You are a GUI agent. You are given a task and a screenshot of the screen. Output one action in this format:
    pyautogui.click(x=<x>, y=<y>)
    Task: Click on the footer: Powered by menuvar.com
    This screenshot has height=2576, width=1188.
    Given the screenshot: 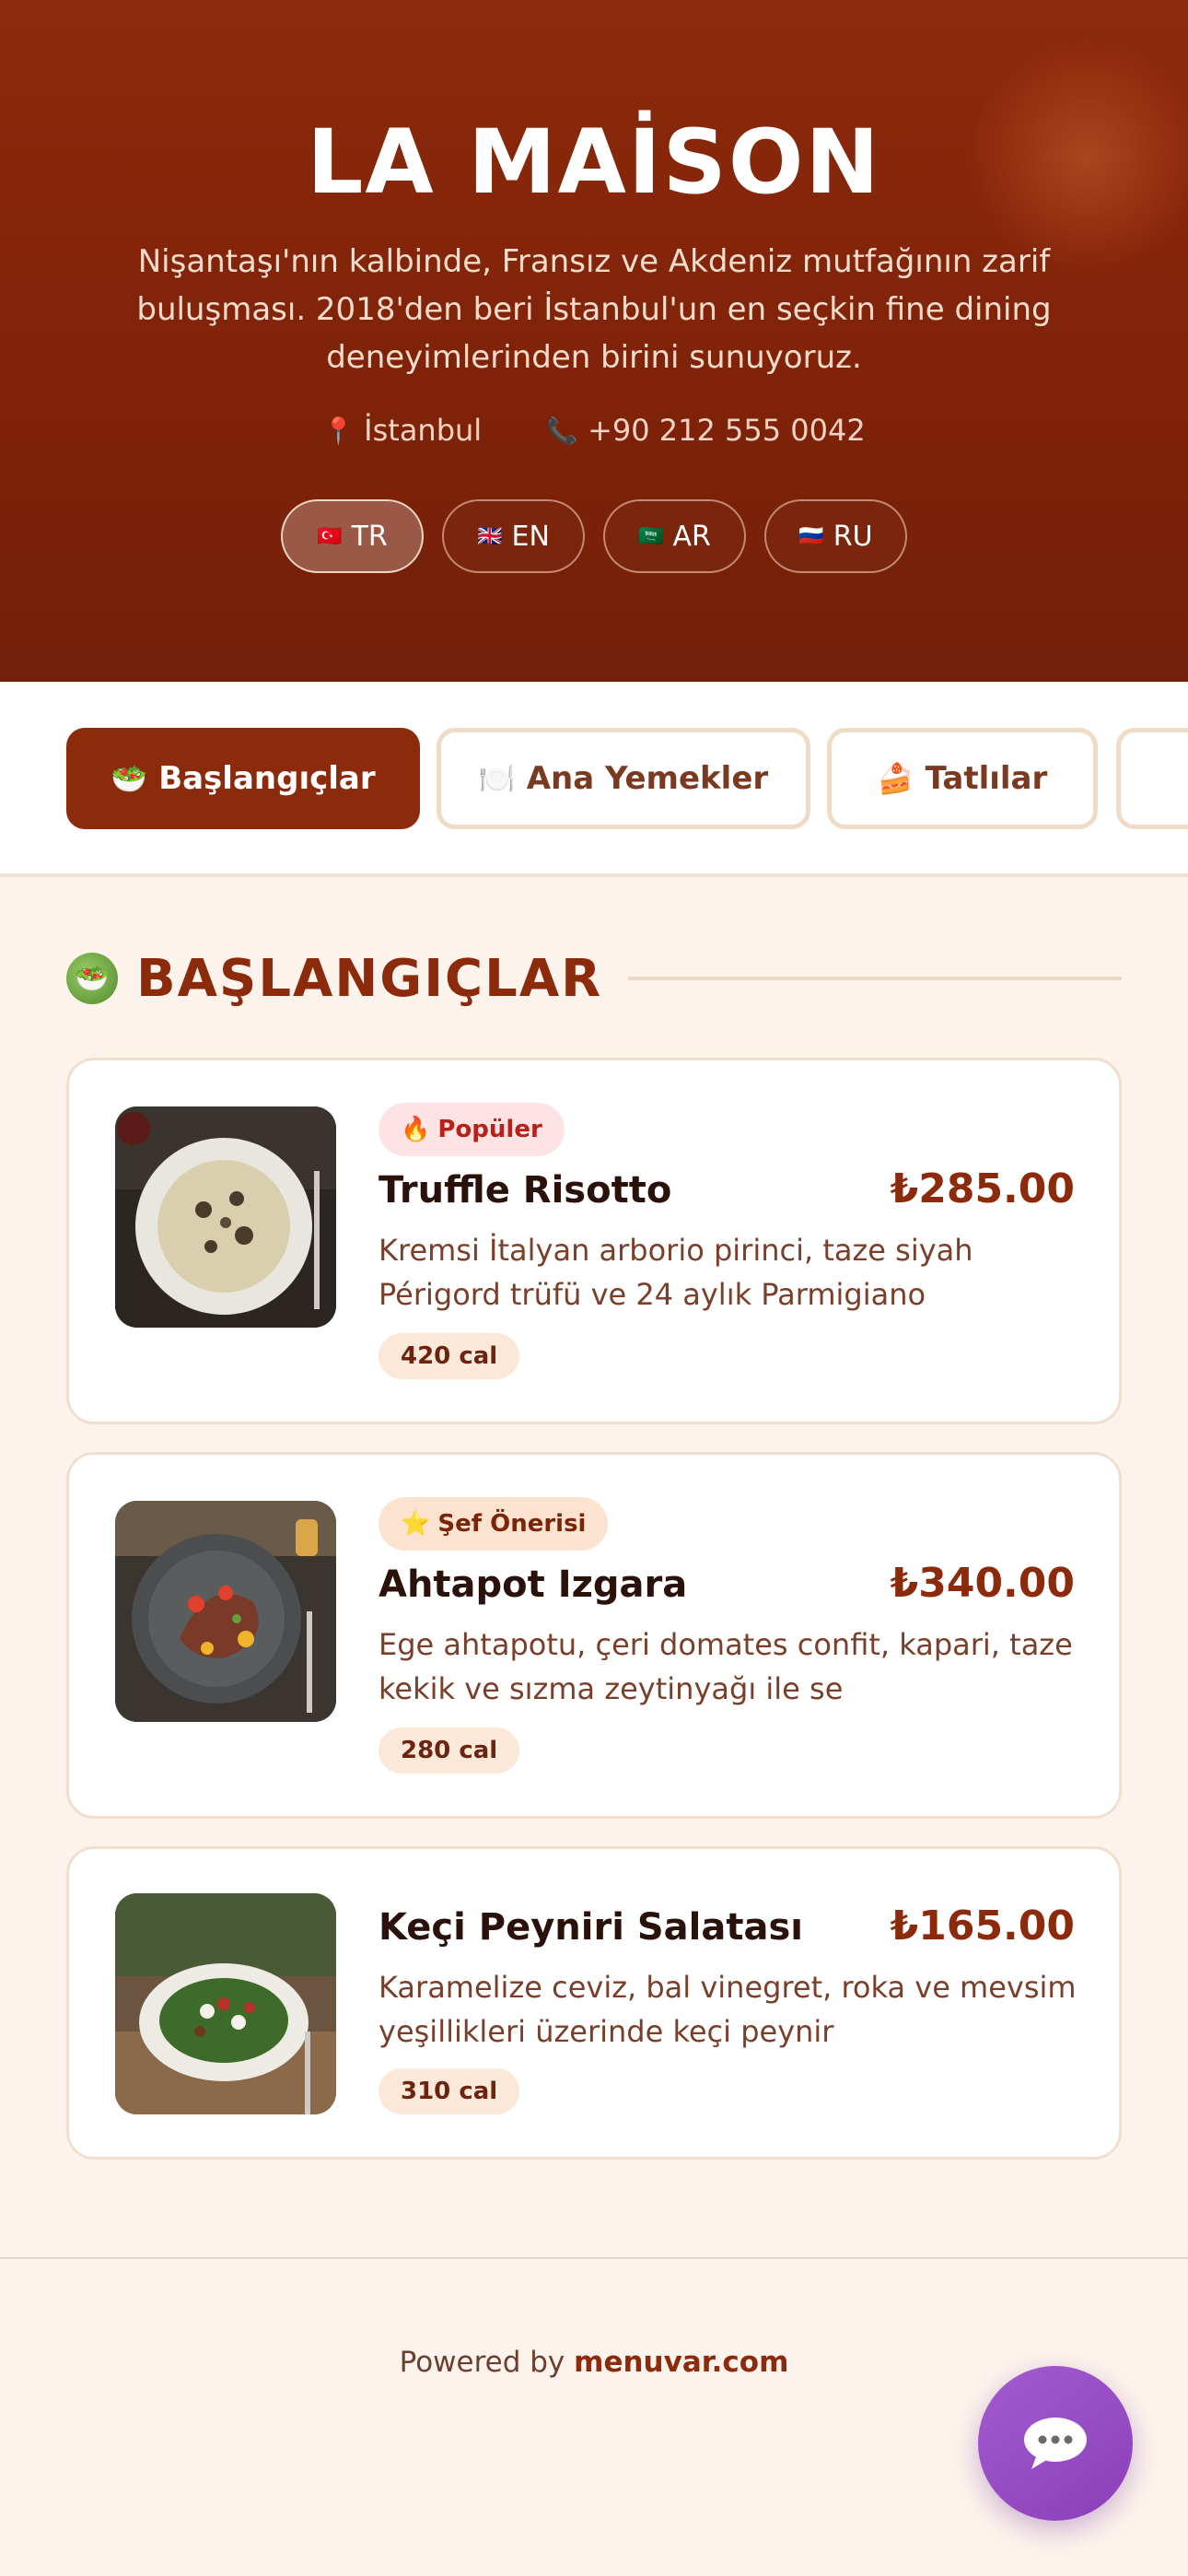 What is the action you would take?
    pyautogui.click(x=594, y=2362)
    